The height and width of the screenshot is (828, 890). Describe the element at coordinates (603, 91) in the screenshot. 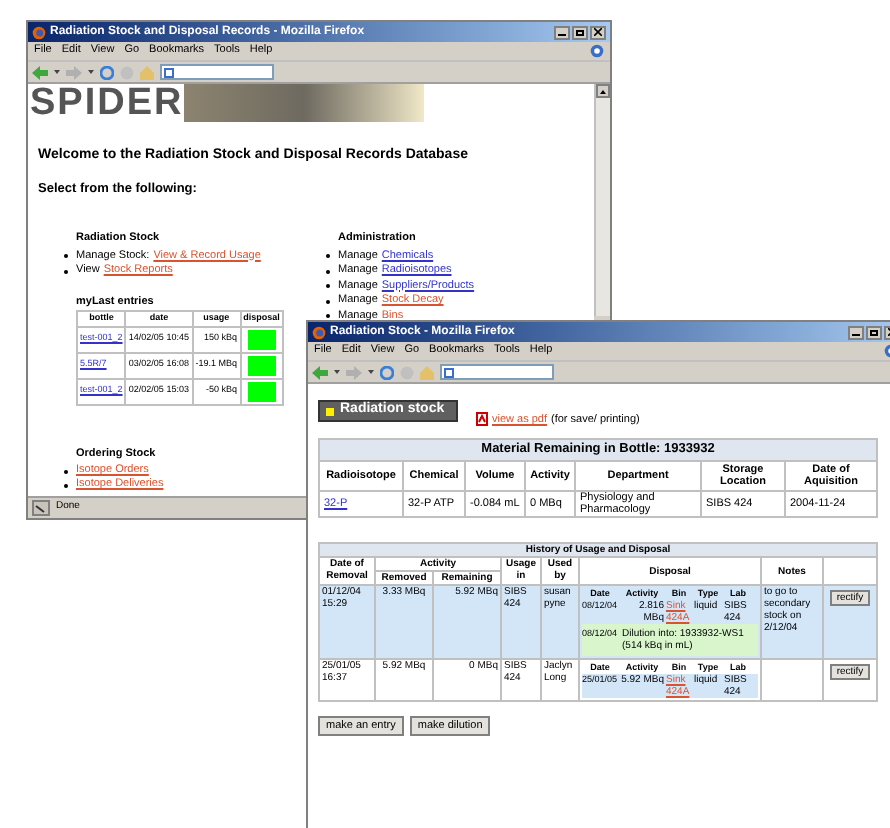

I see `scroll-up-arrow-icon` at that location.